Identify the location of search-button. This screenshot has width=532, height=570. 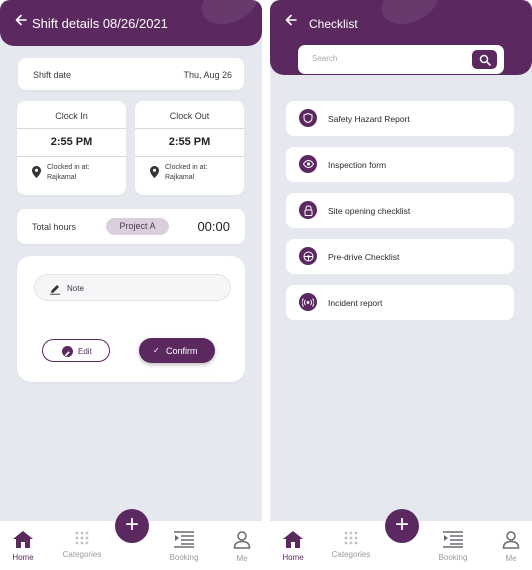
(484, 59).